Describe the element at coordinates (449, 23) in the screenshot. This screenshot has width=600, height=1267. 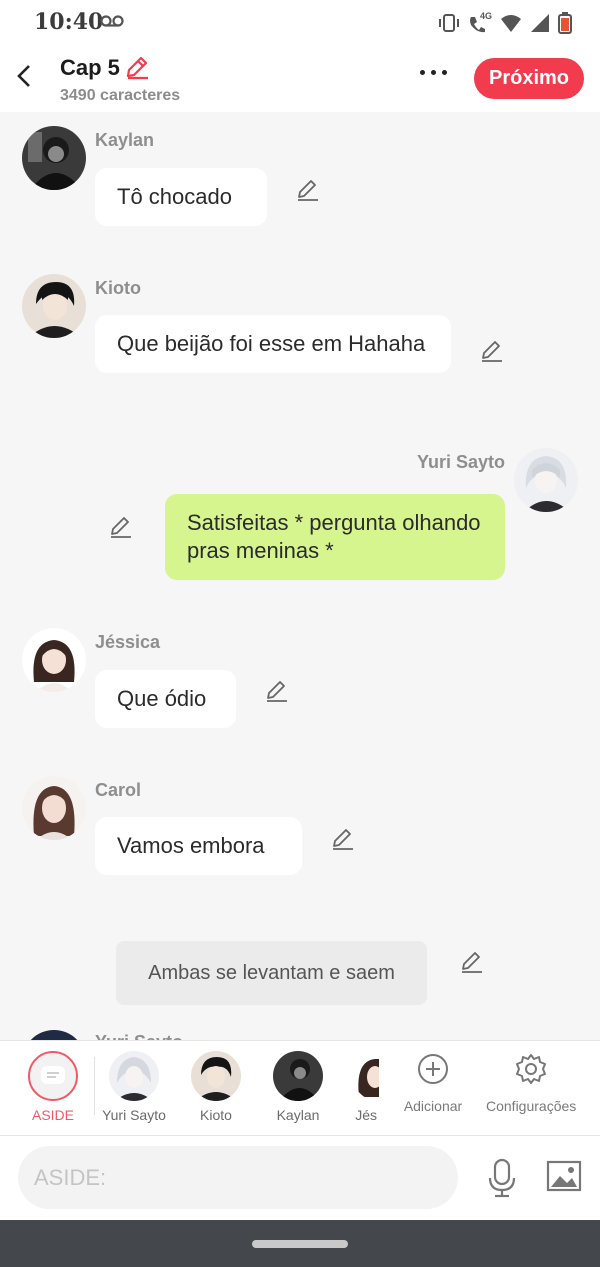
I see `vibrate-icon` at that location.